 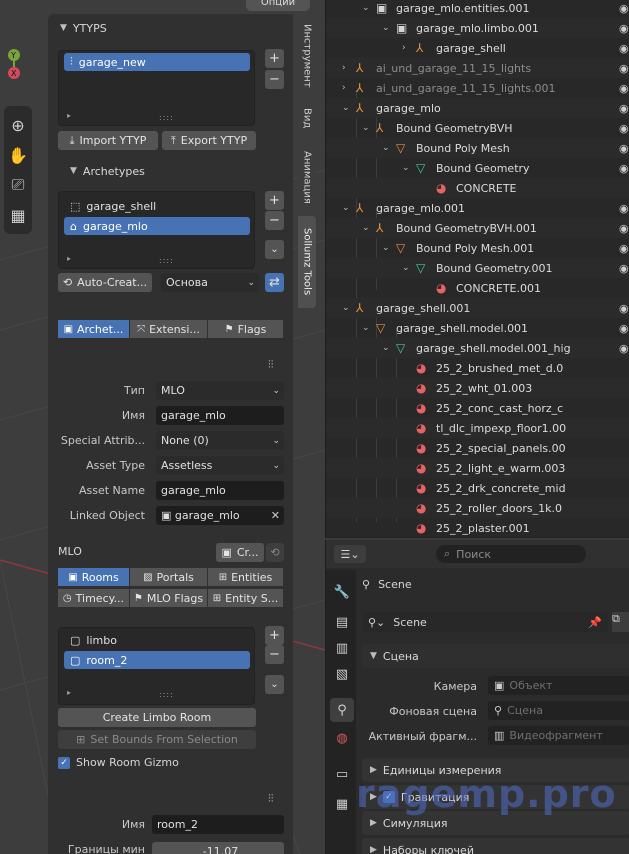 What do you see at coordinates (274, 220) in the screenshot?
I see `remove-archetype-button: −` at bounding box center [274, 220].